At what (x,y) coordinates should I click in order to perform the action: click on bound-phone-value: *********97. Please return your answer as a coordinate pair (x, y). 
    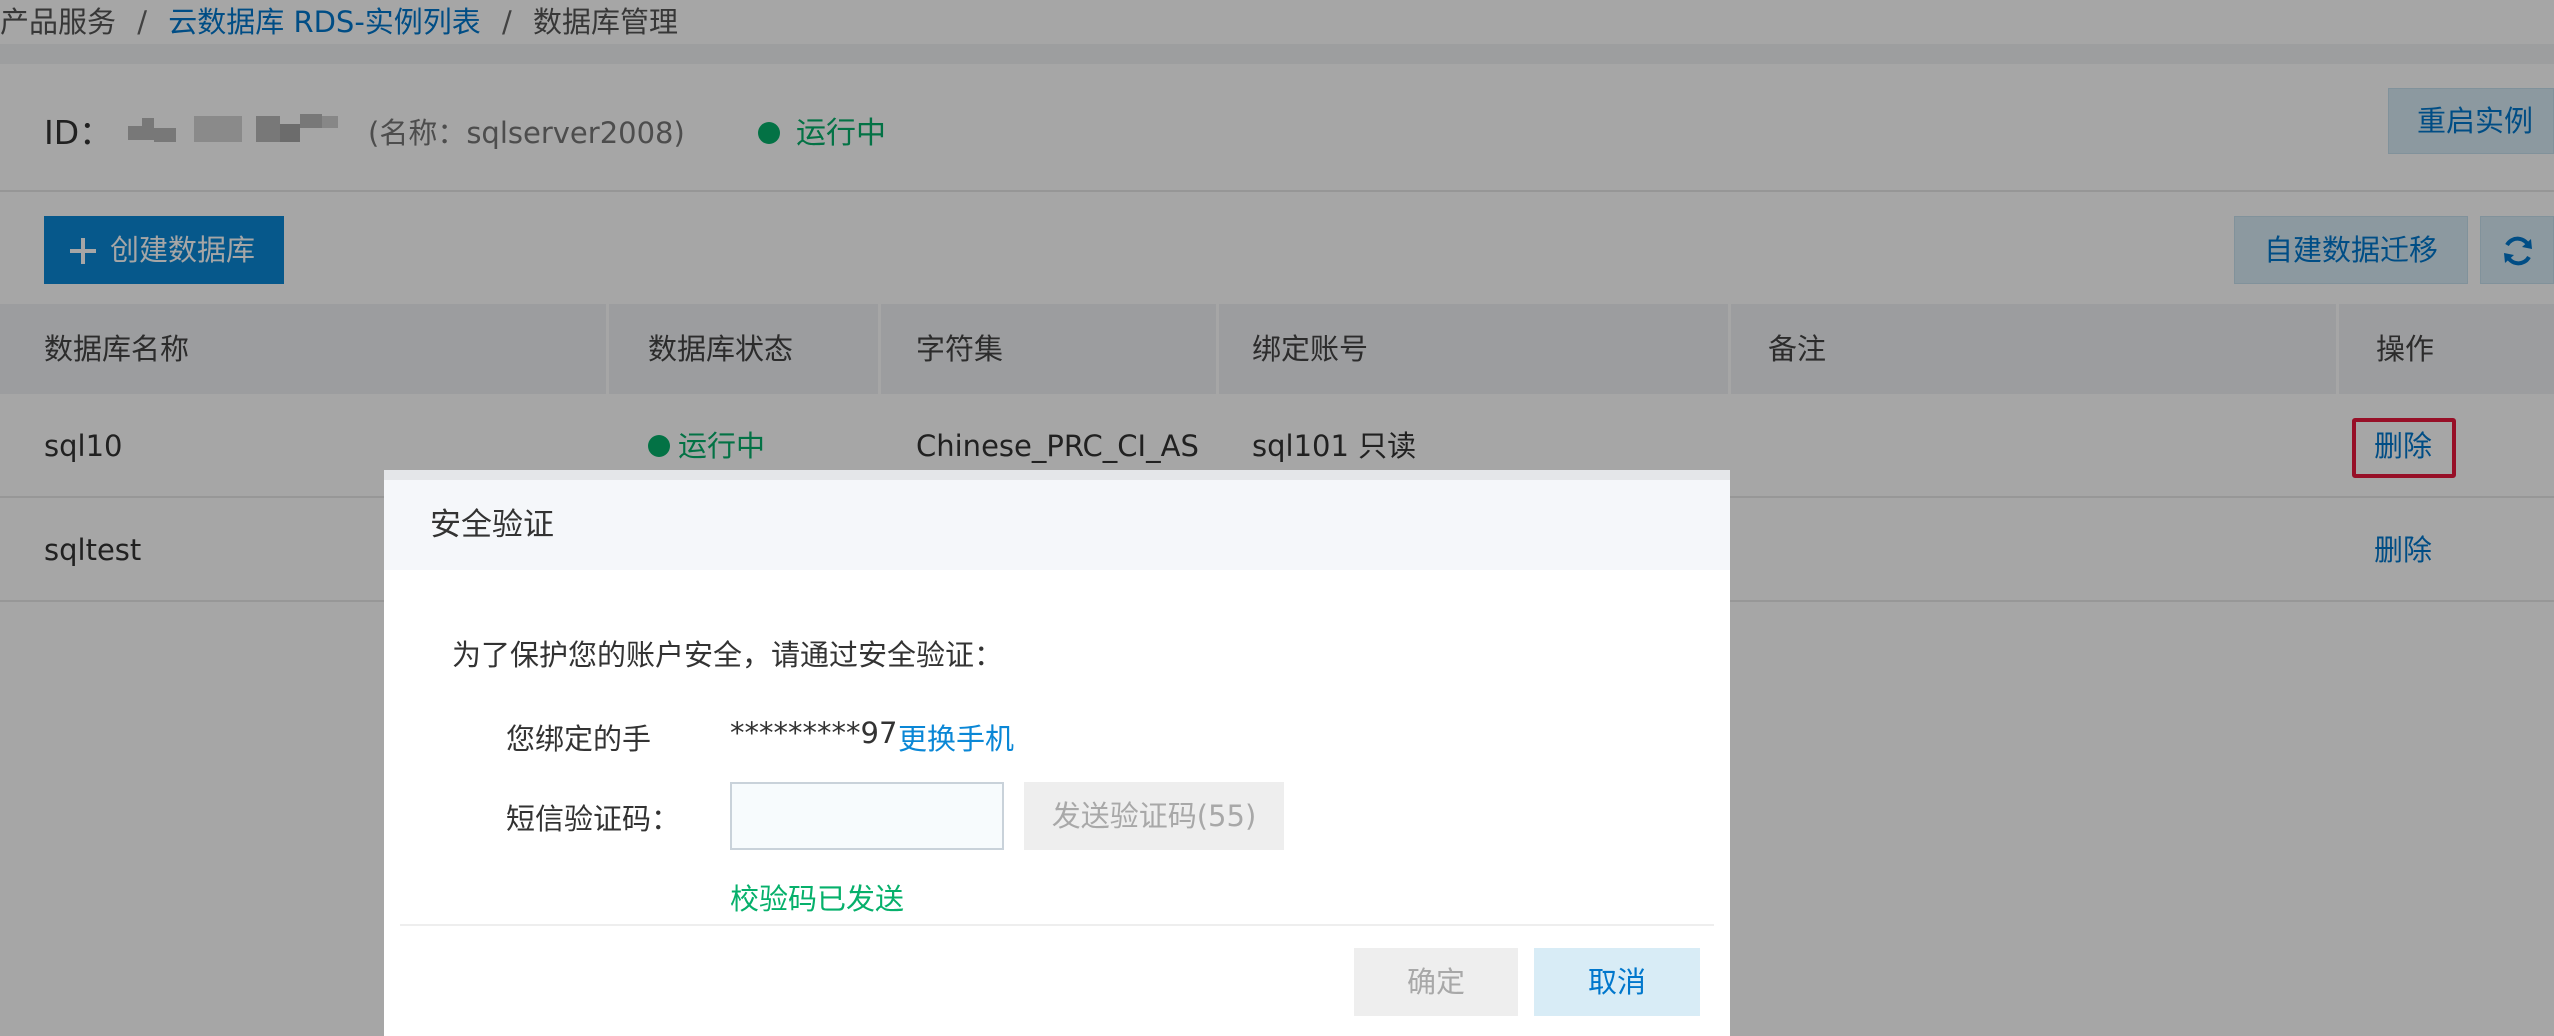
    Looking at the image, I should click on (814, 733).